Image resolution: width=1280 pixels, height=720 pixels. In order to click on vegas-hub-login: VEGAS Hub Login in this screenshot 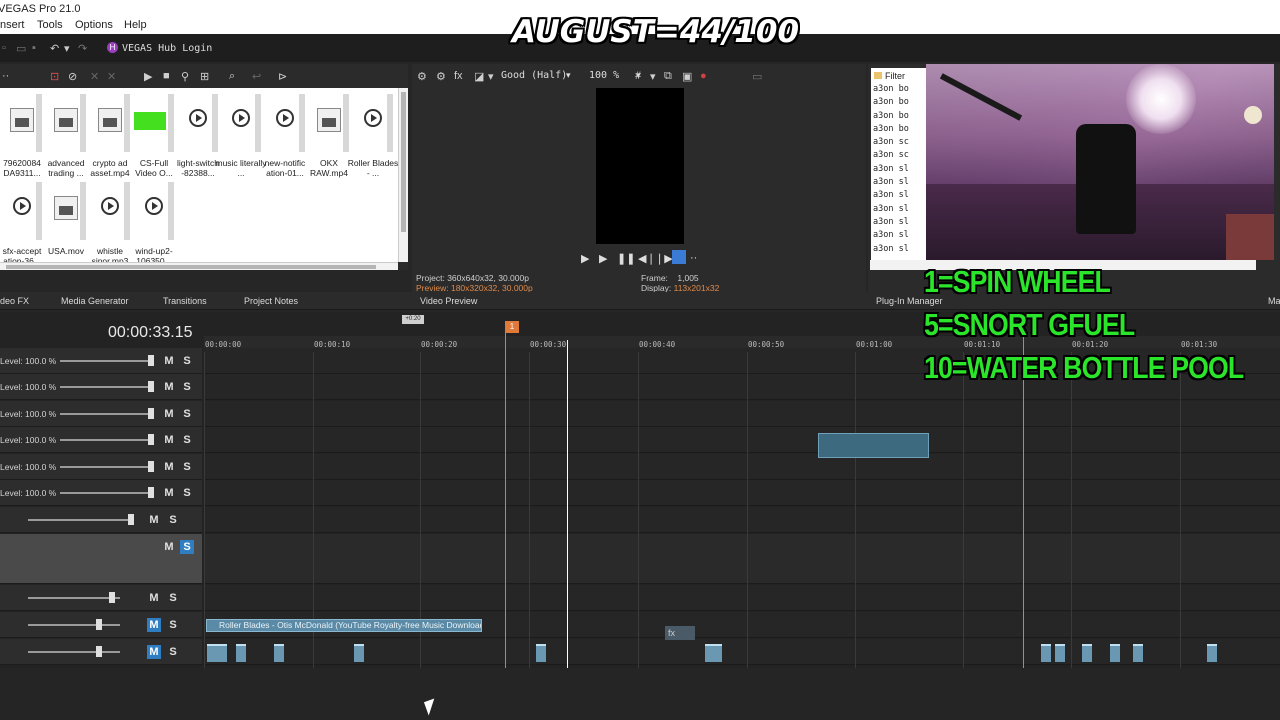, I will do `click(167, 48)`.